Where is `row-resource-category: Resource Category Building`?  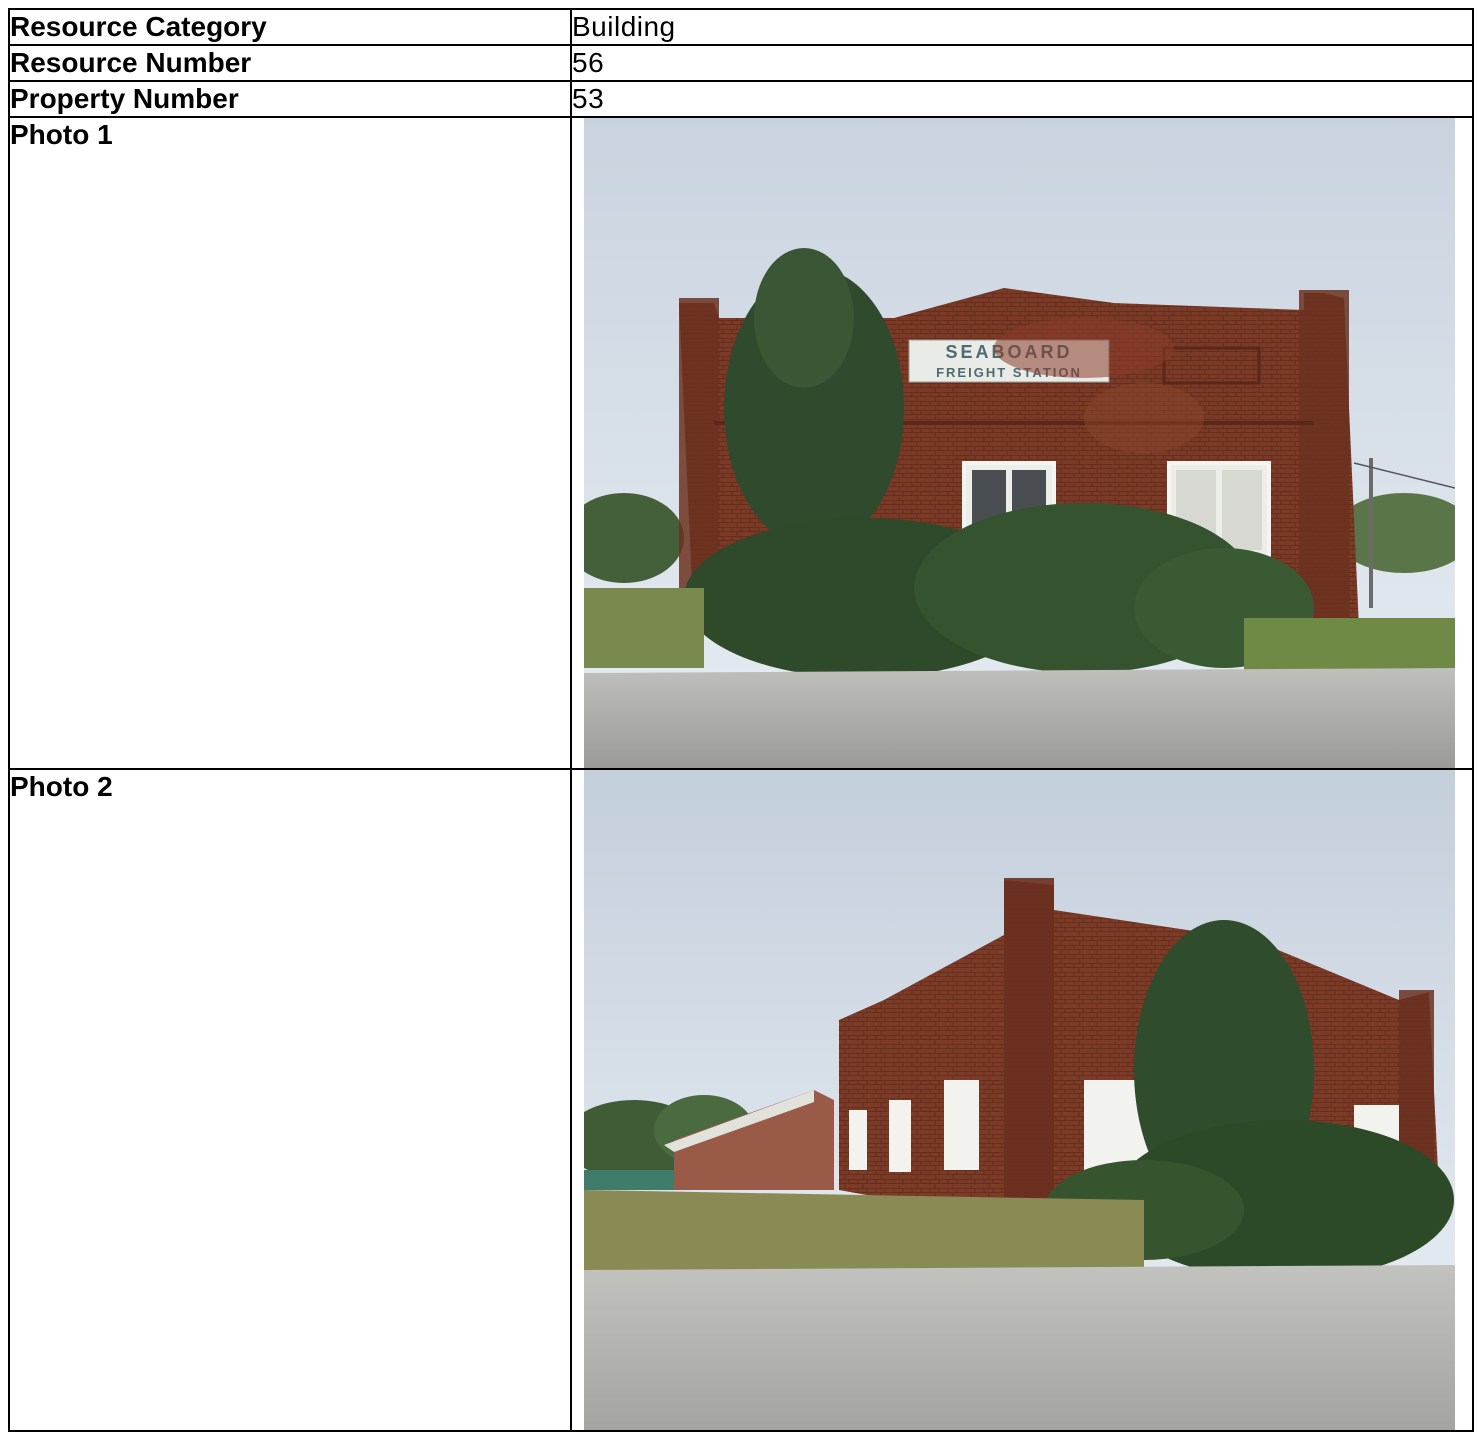
row-resource-category: Resource Category Building is located at coordinates (741, 27).